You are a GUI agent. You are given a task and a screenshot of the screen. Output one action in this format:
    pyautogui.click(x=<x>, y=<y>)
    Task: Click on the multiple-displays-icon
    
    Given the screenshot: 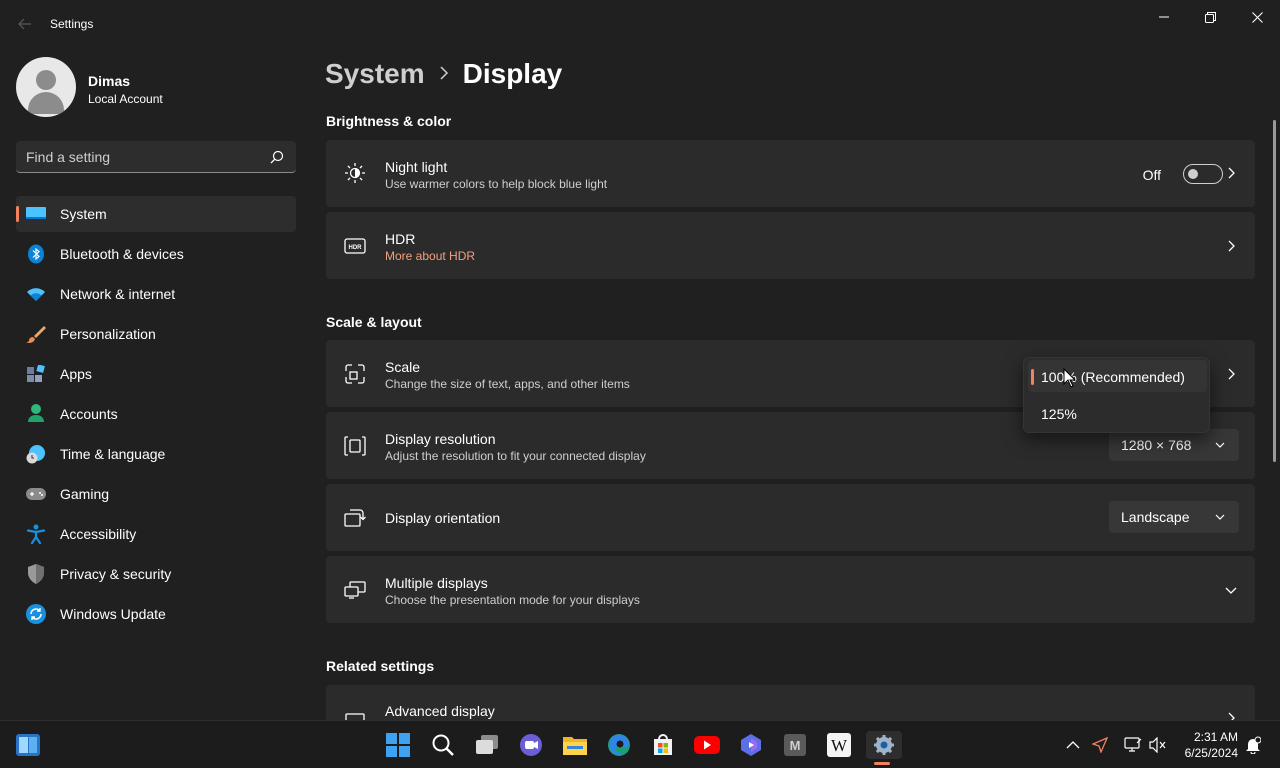 What is the action you would take?
    pyautogui.click(x=355, y=590)
    